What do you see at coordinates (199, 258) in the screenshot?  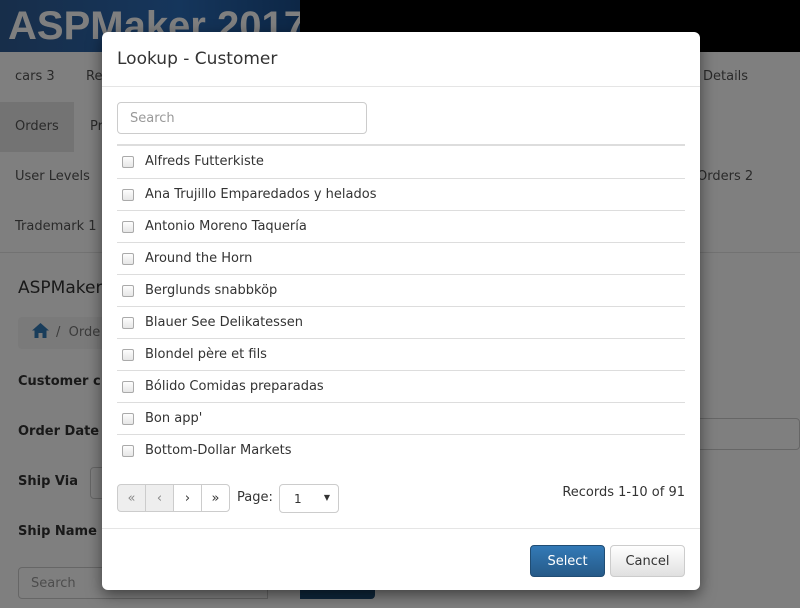 I see `list-item-label: Around the Horn` at bounding box center [199, 258].